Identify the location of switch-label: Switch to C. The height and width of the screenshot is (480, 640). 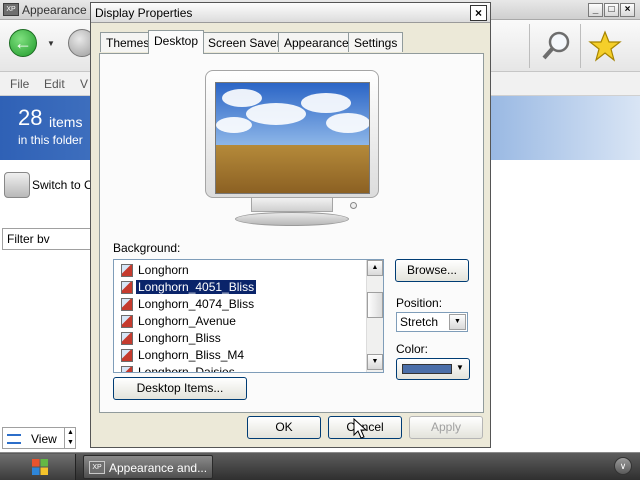
(62, 185).